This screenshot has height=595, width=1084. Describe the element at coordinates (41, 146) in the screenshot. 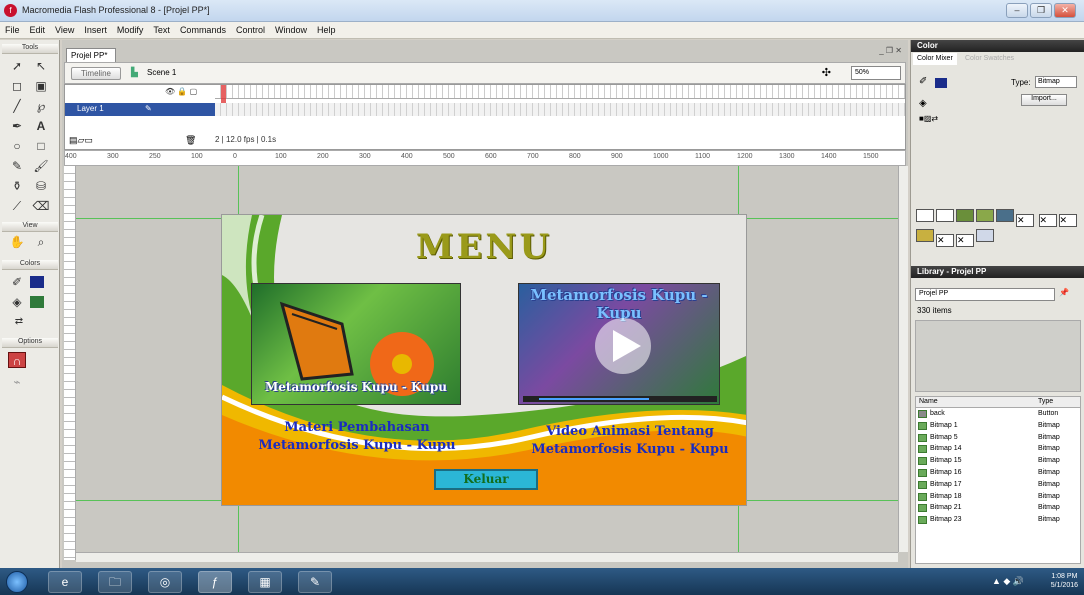

I see `rectangle-tool-icon: □` at that location.